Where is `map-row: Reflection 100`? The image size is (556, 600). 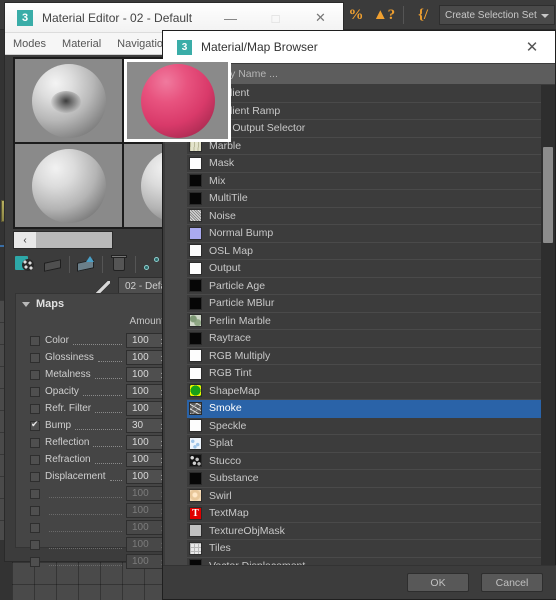
map-row: Reflection 100 is located at coordinates (98, 442).